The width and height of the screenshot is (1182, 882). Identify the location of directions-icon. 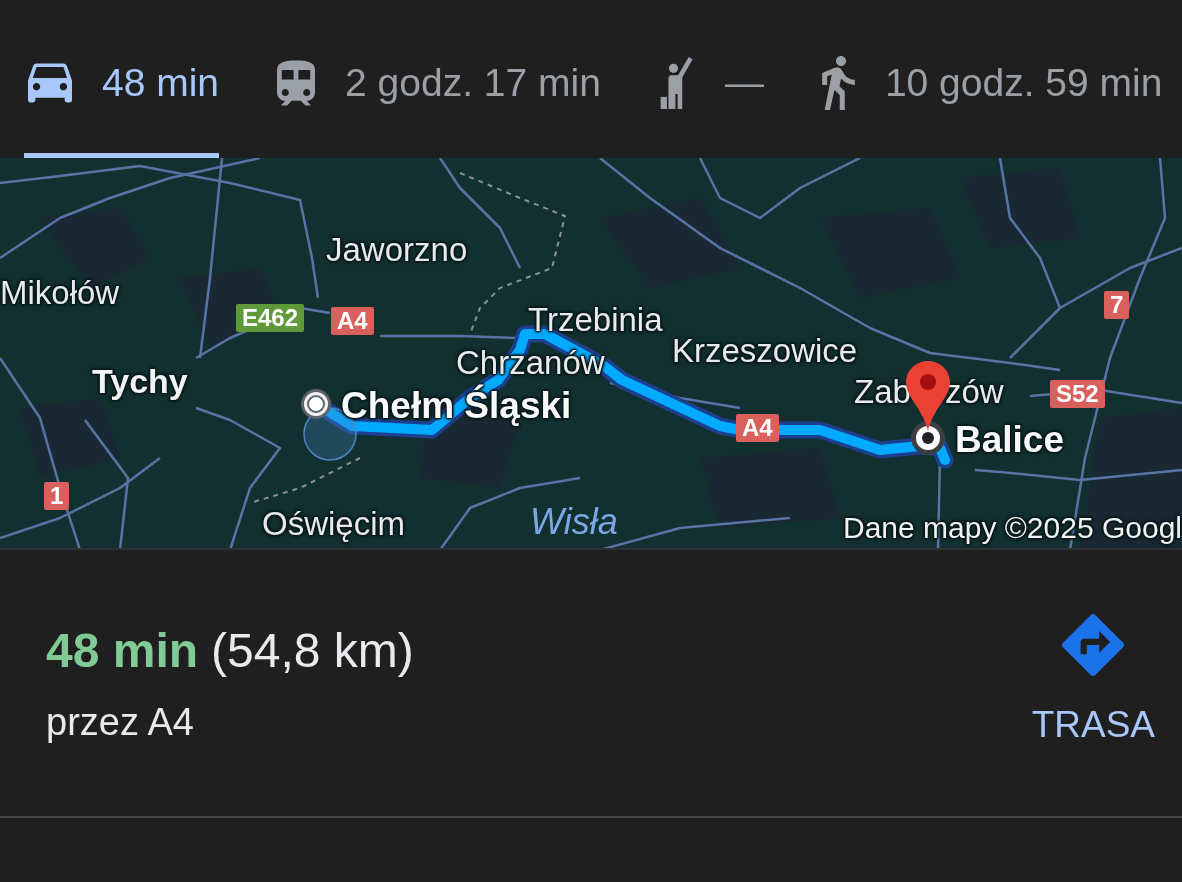
(1093, 645).